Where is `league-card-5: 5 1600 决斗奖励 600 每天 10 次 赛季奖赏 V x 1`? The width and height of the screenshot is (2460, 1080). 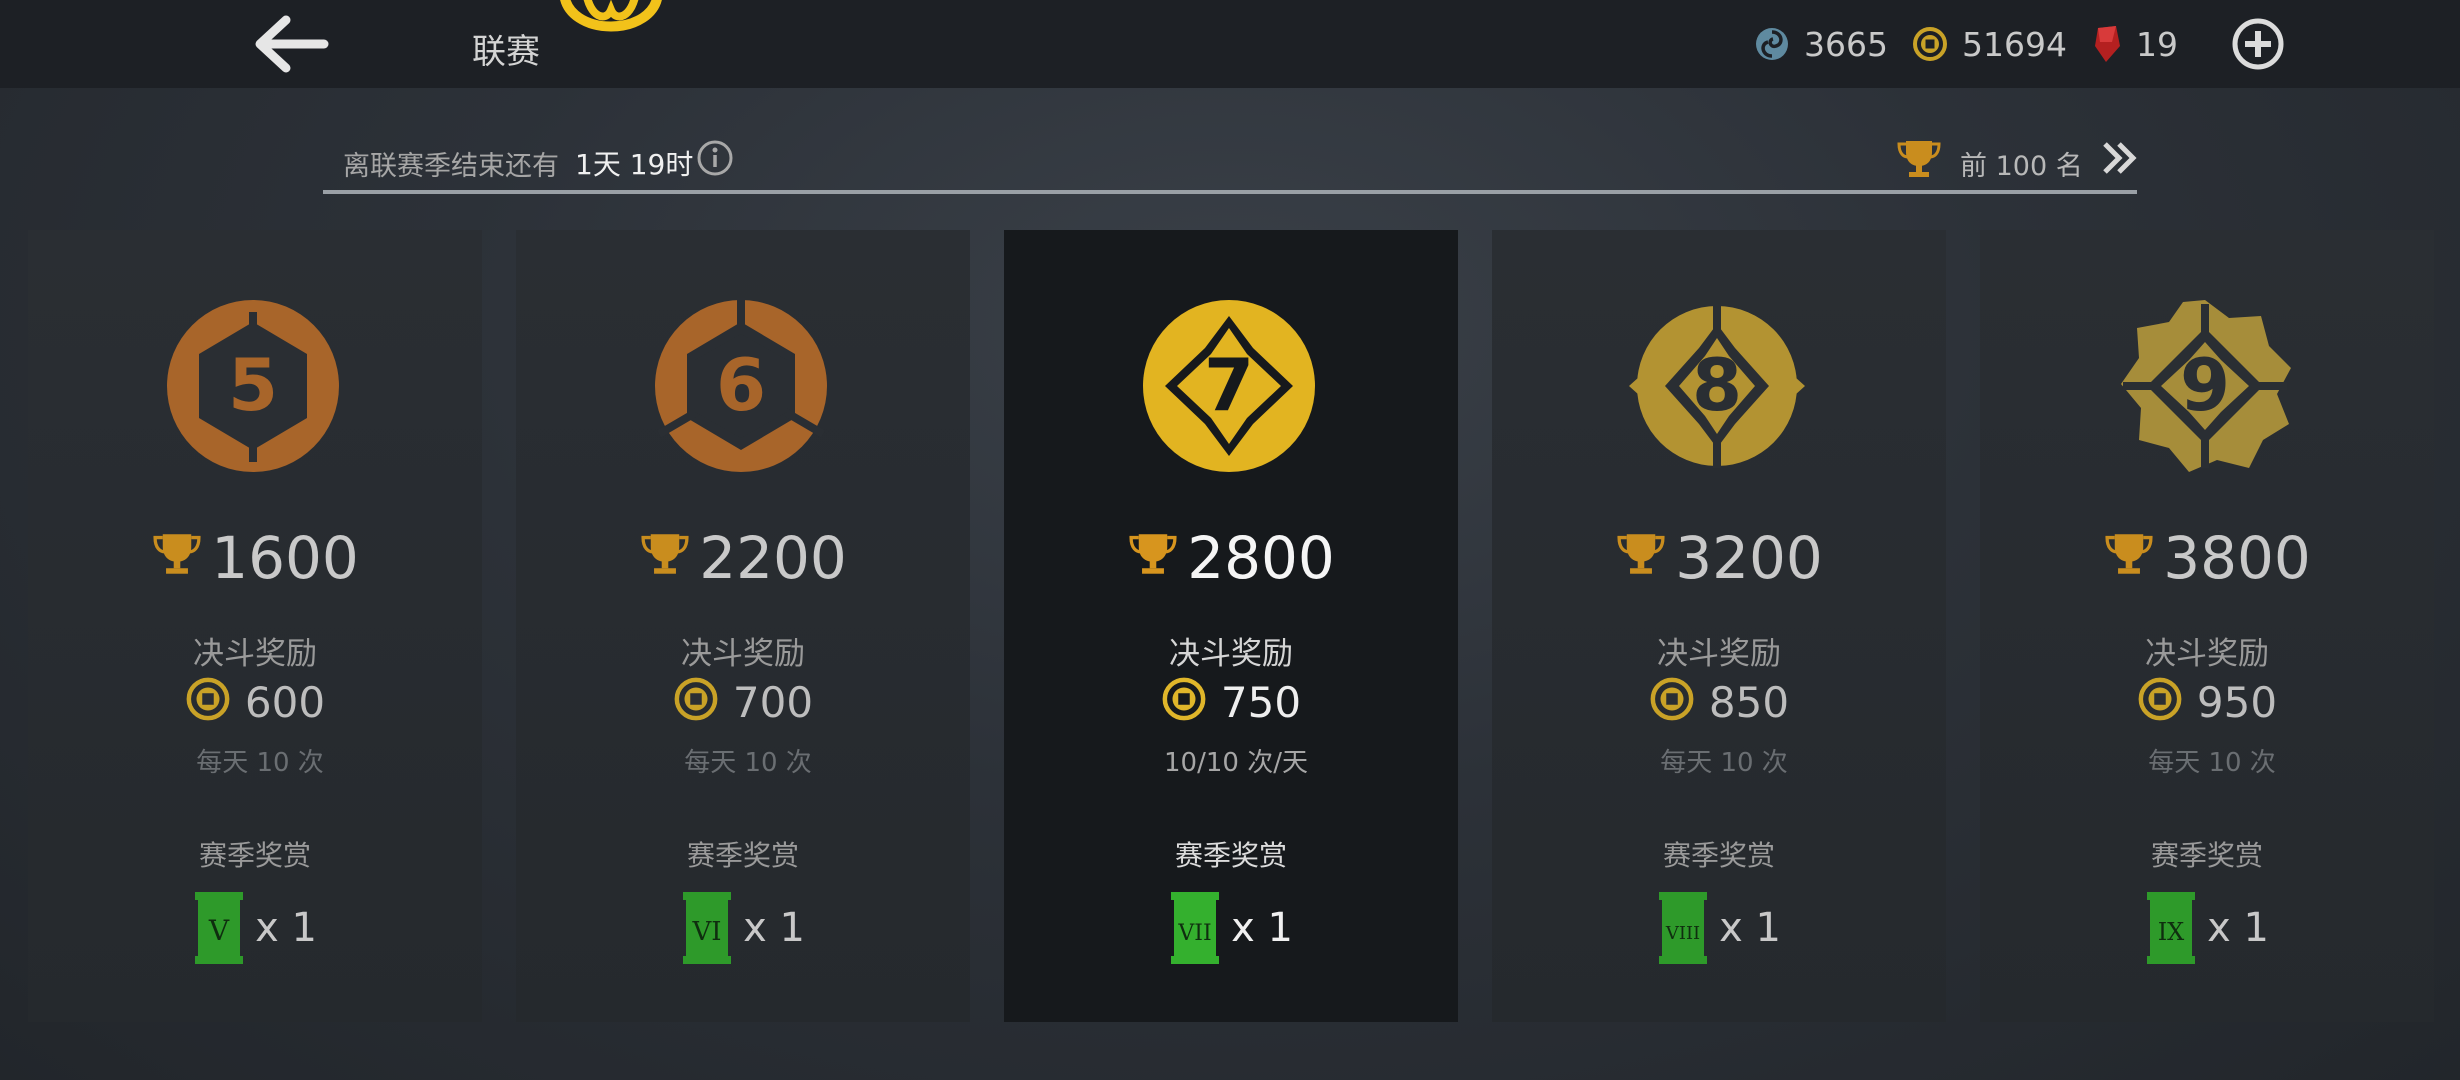
league-card-5: 5 1600 决斗奖励 600 每天 10 次 赛季奖赏 V x 1 is located at coordinates (255, 626).